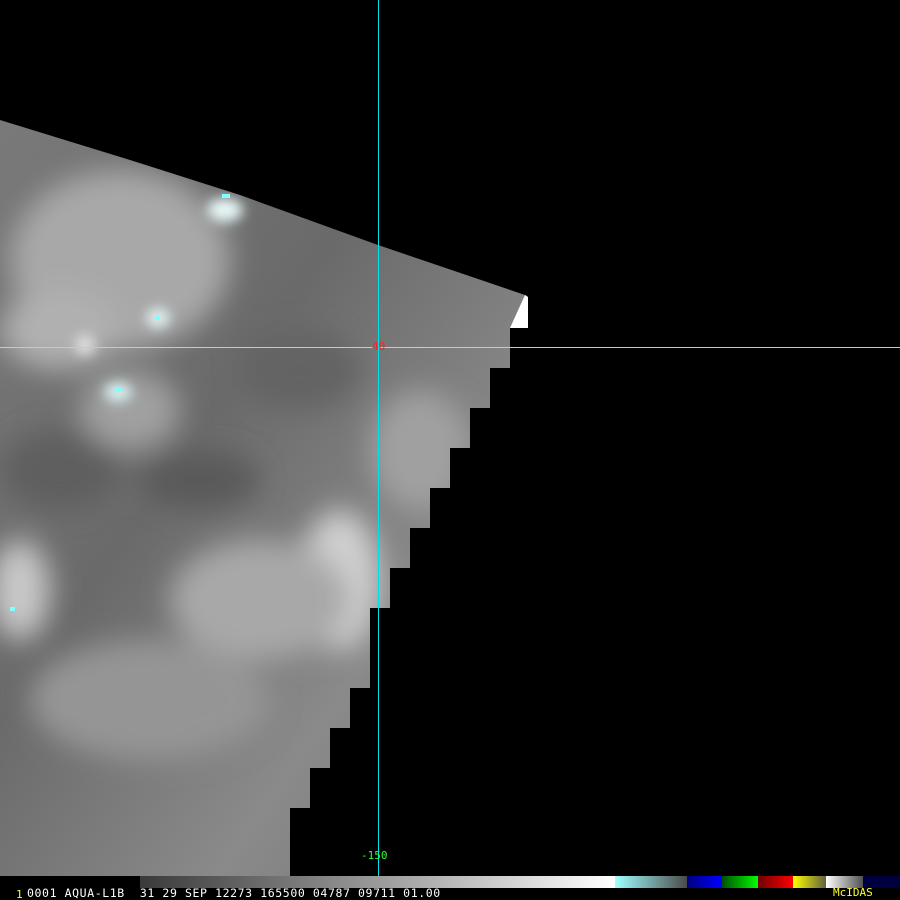  Describe the element at coordinates (378, 444) in the screenshot. I see `longitude-line` at that location.